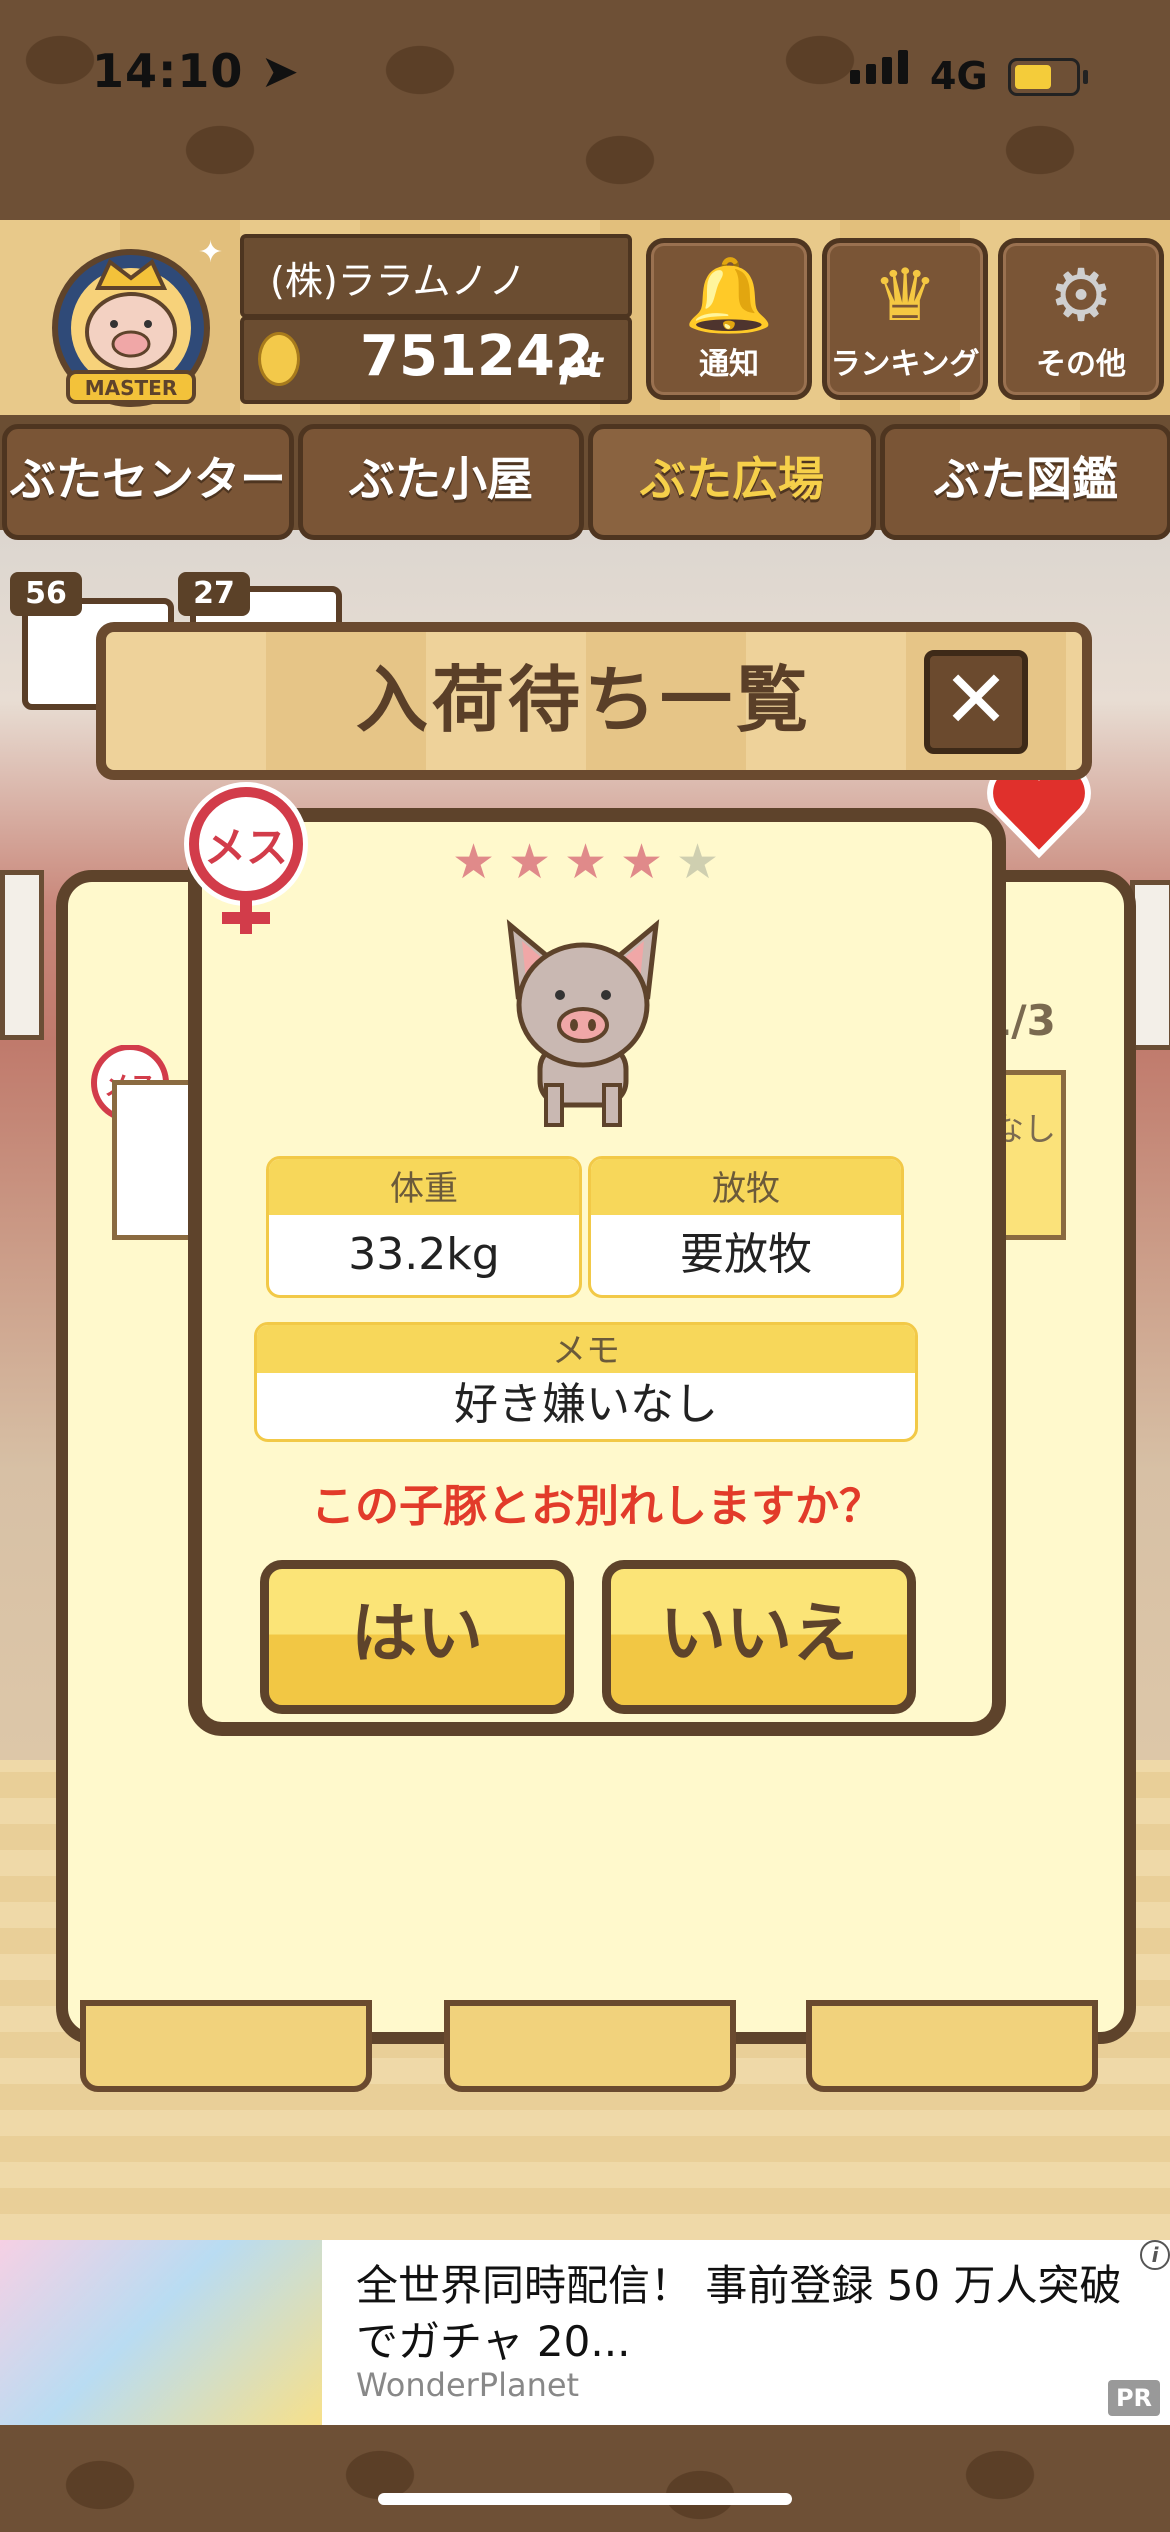  What do you see at coordinates (477, 356) in the screenshot?
I see `points-value: 751242` at bounding box center [477, 356].